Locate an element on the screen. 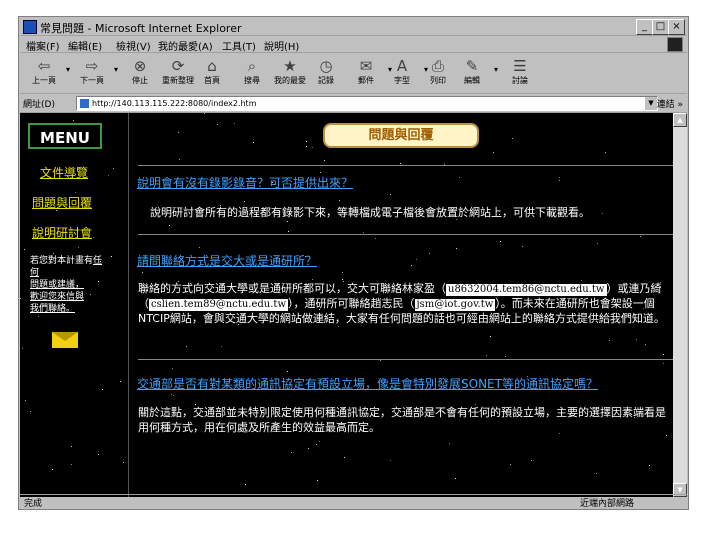 Image resolution: width=720 pixels, height=540 pixels. links-button: 連結 » is located at coordinates (670, 103).